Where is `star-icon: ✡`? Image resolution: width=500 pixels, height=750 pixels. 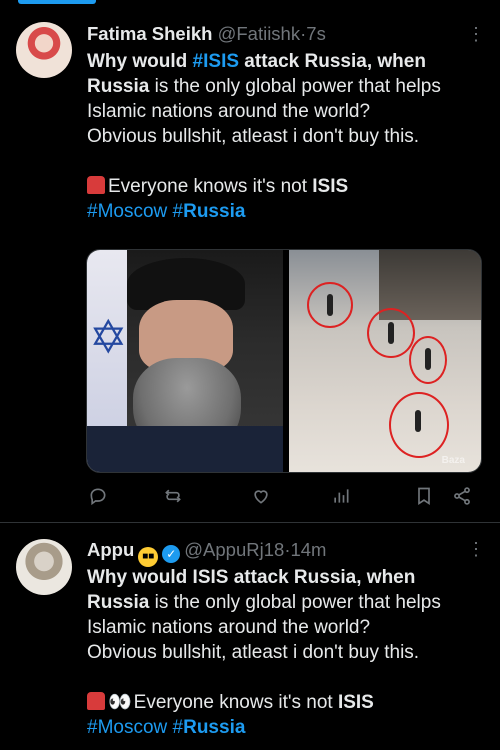
star-icon: ✡ is located at coordinates (108, 337).